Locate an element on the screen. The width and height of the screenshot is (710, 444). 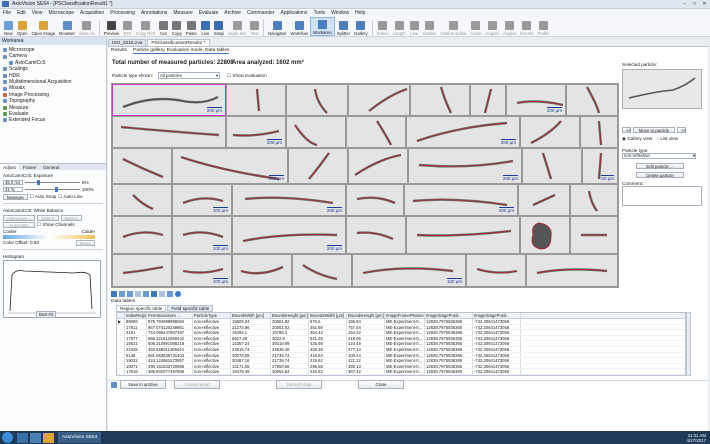
toolbar-open-image-button: Open Image is located at coordinates (44, 26).